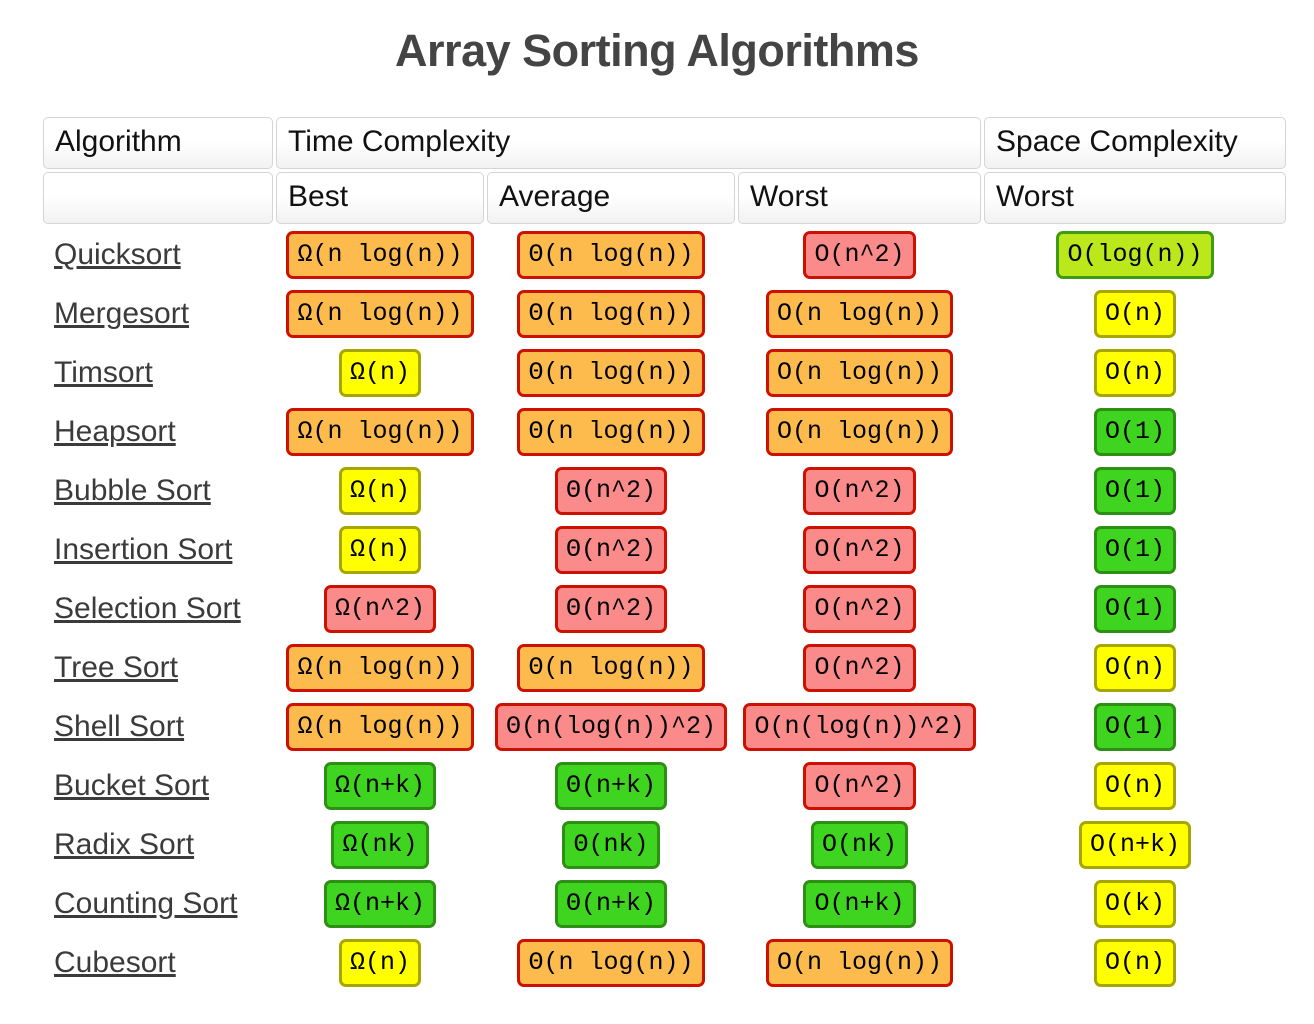  Describe the element at coordinates (143, 549) in the screenshot. I see `algorithm-link: Insertion Sort` at that location.